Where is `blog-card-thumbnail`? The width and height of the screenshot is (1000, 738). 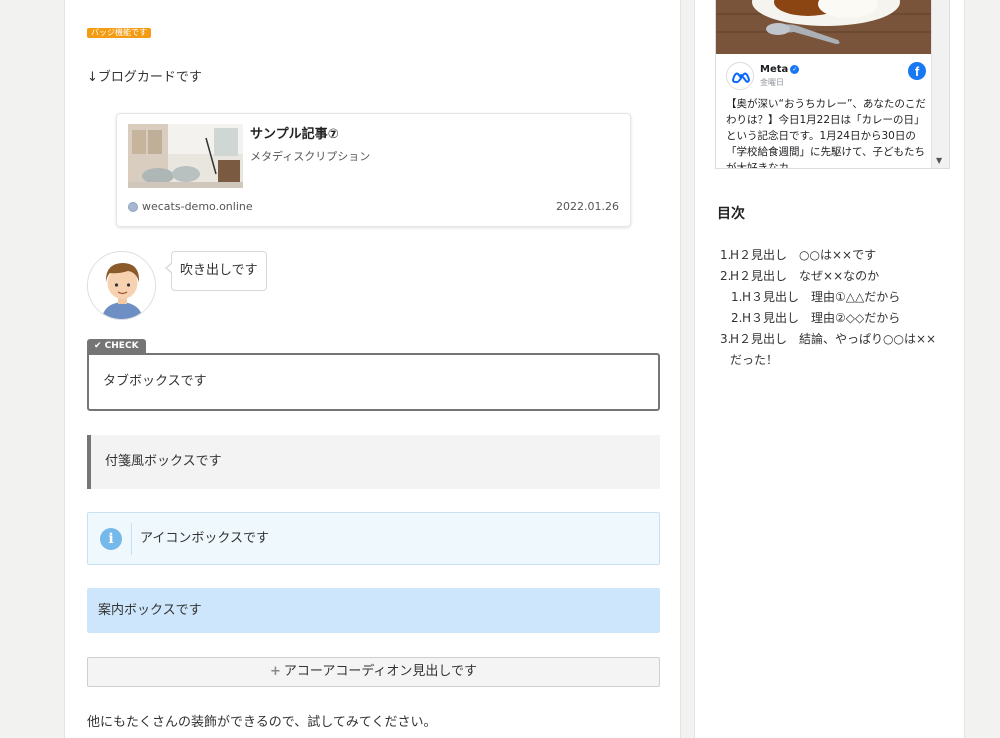 blog-card-thumbnail is located at coordinates (185, 156).